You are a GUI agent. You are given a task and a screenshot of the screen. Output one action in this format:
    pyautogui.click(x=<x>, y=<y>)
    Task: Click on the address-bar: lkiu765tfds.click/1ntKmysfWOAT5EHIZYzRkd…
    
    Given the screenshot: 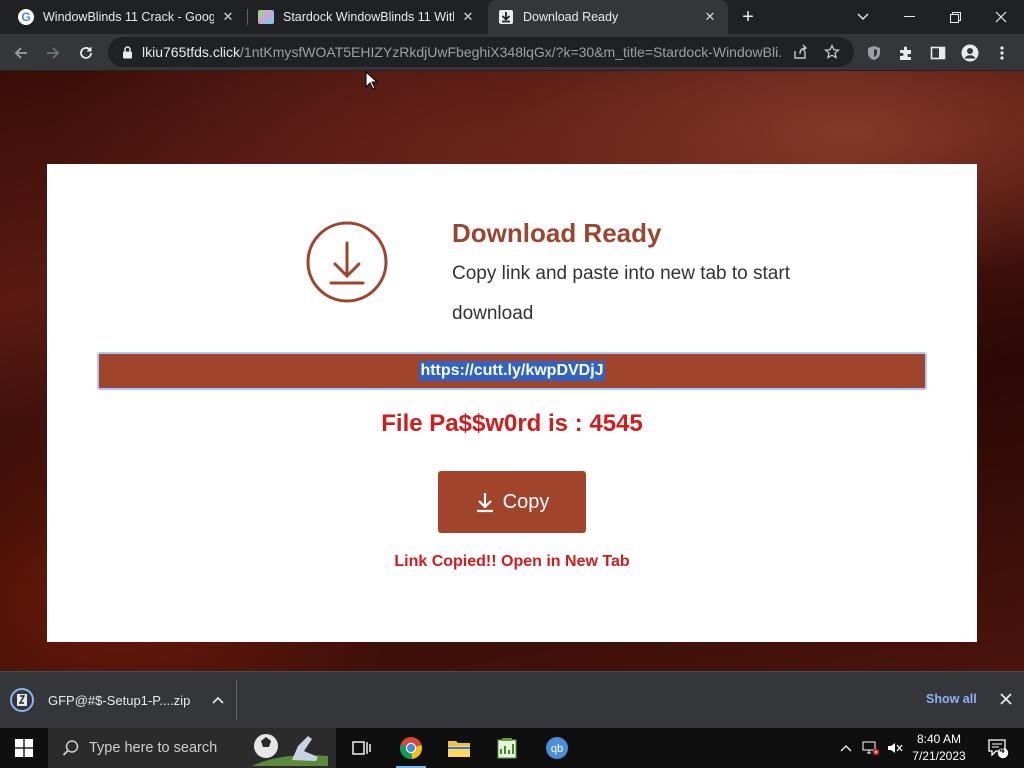 What is the action you would take?
    pyautogui.click(x=481, y=52)
    